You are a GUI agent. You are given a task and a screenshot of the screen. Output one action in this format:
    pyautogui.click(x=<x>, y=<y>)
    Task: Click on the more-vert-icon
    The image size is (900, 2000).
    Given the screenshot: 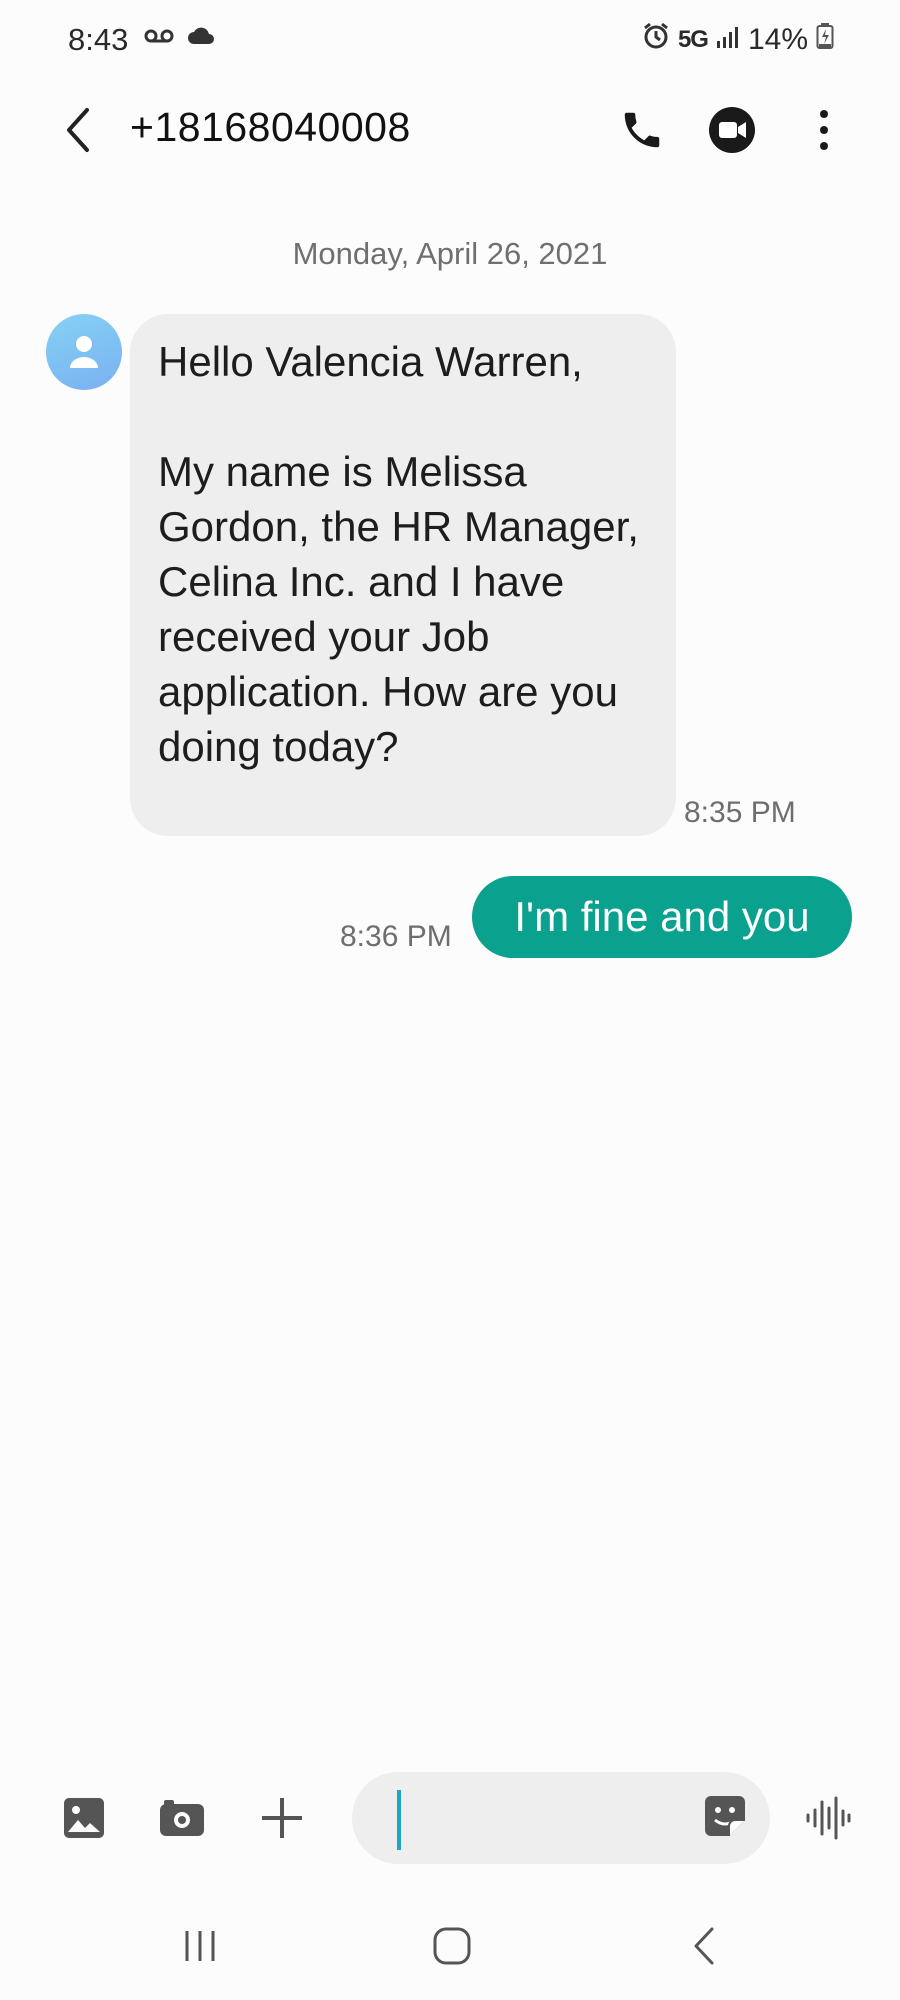 What is the action you would take?
    pyautogui.click(x=824, y=130)
    